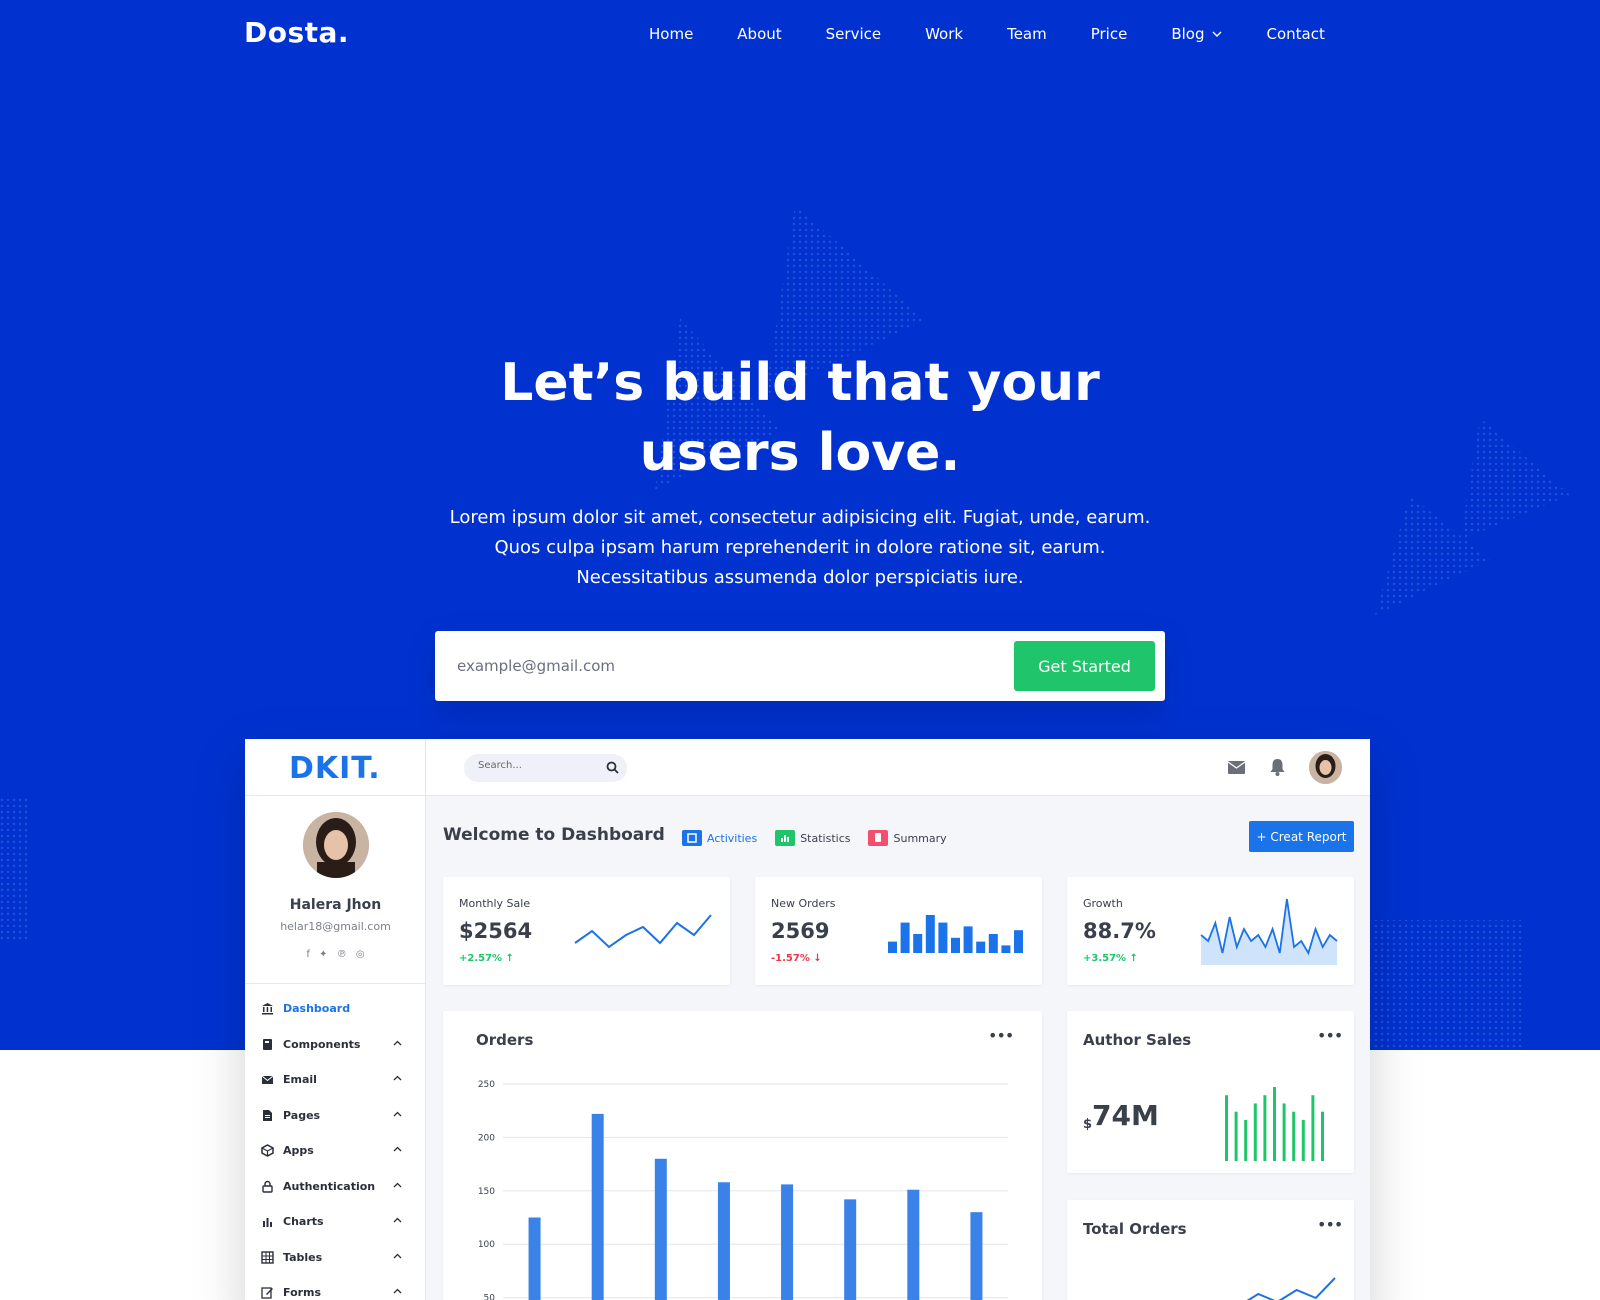 The image size is (1600, 1300). Describe the element at coordinates (1110, 958) in the screenshot. I see `stat-change: +3.57% ↑` at that location.